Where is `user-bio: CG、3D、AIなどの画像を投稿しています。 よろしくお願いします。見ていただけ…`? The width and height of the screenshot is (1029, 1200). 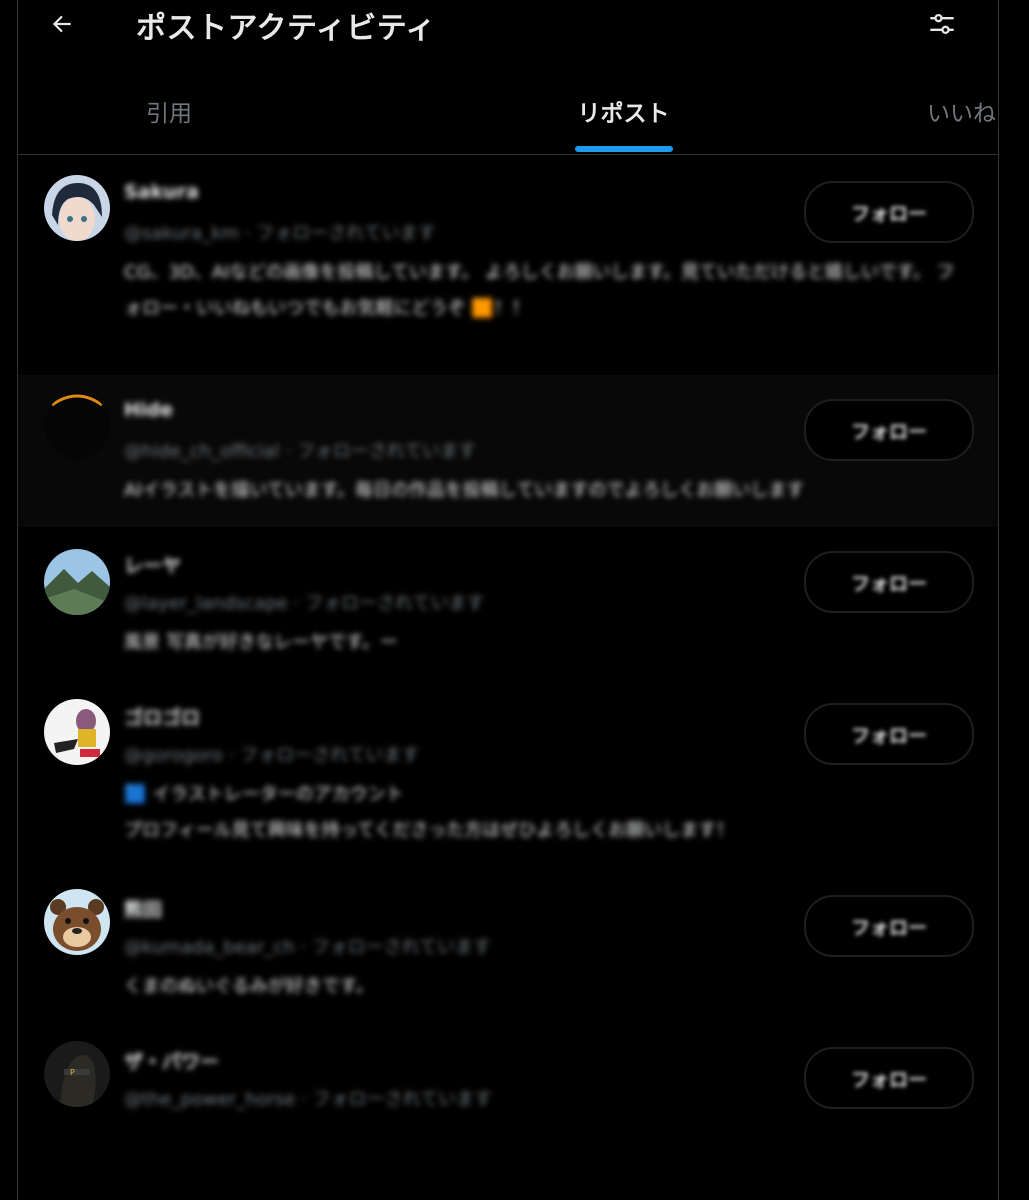
user-bio: CG、3D、AIなどの画像を投稿しています。 よろしくお願いします。見ていただけ… is located at coordinates (539, 290).